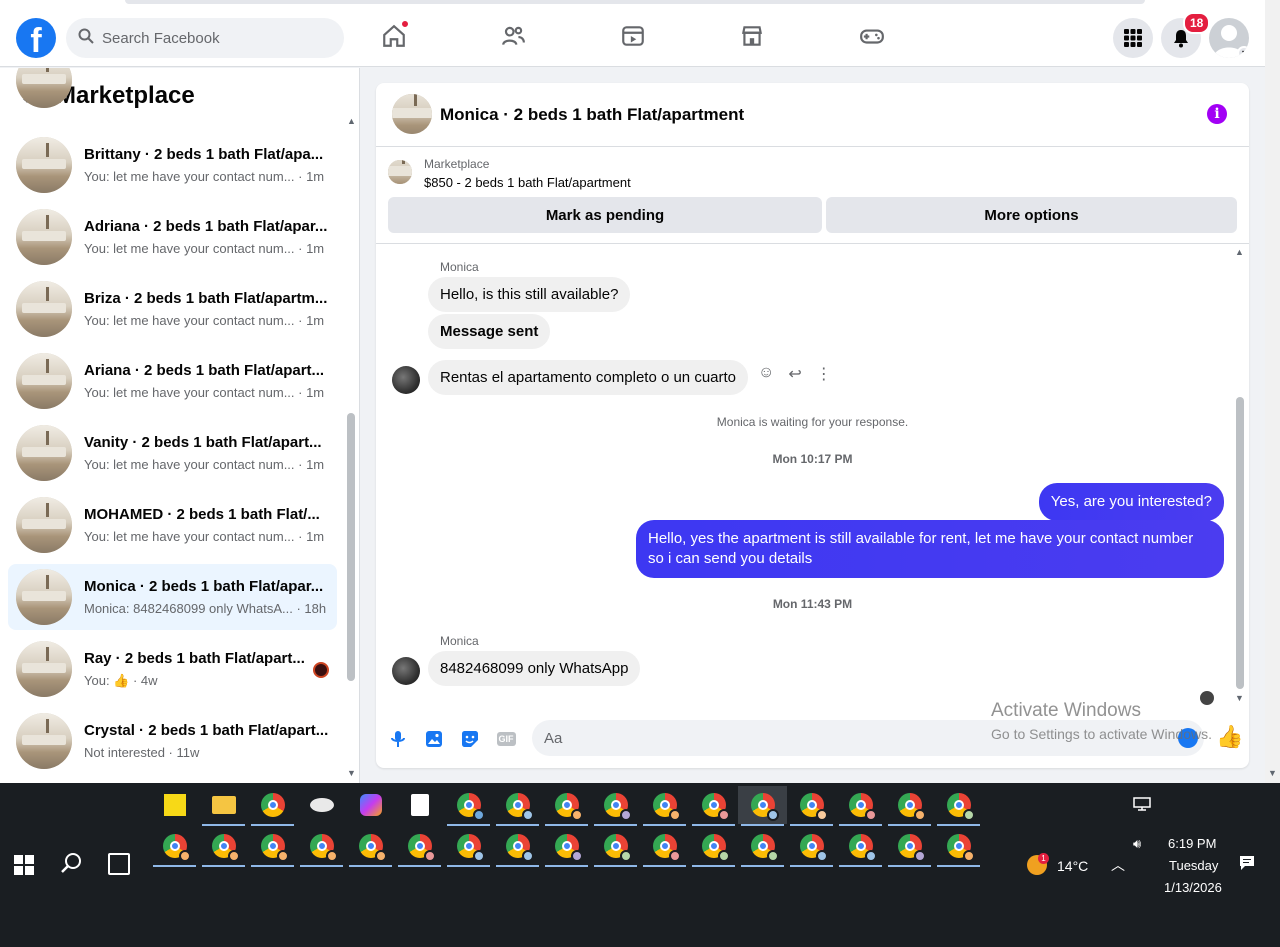  I want to click on paint-icon, so click(321, 805).